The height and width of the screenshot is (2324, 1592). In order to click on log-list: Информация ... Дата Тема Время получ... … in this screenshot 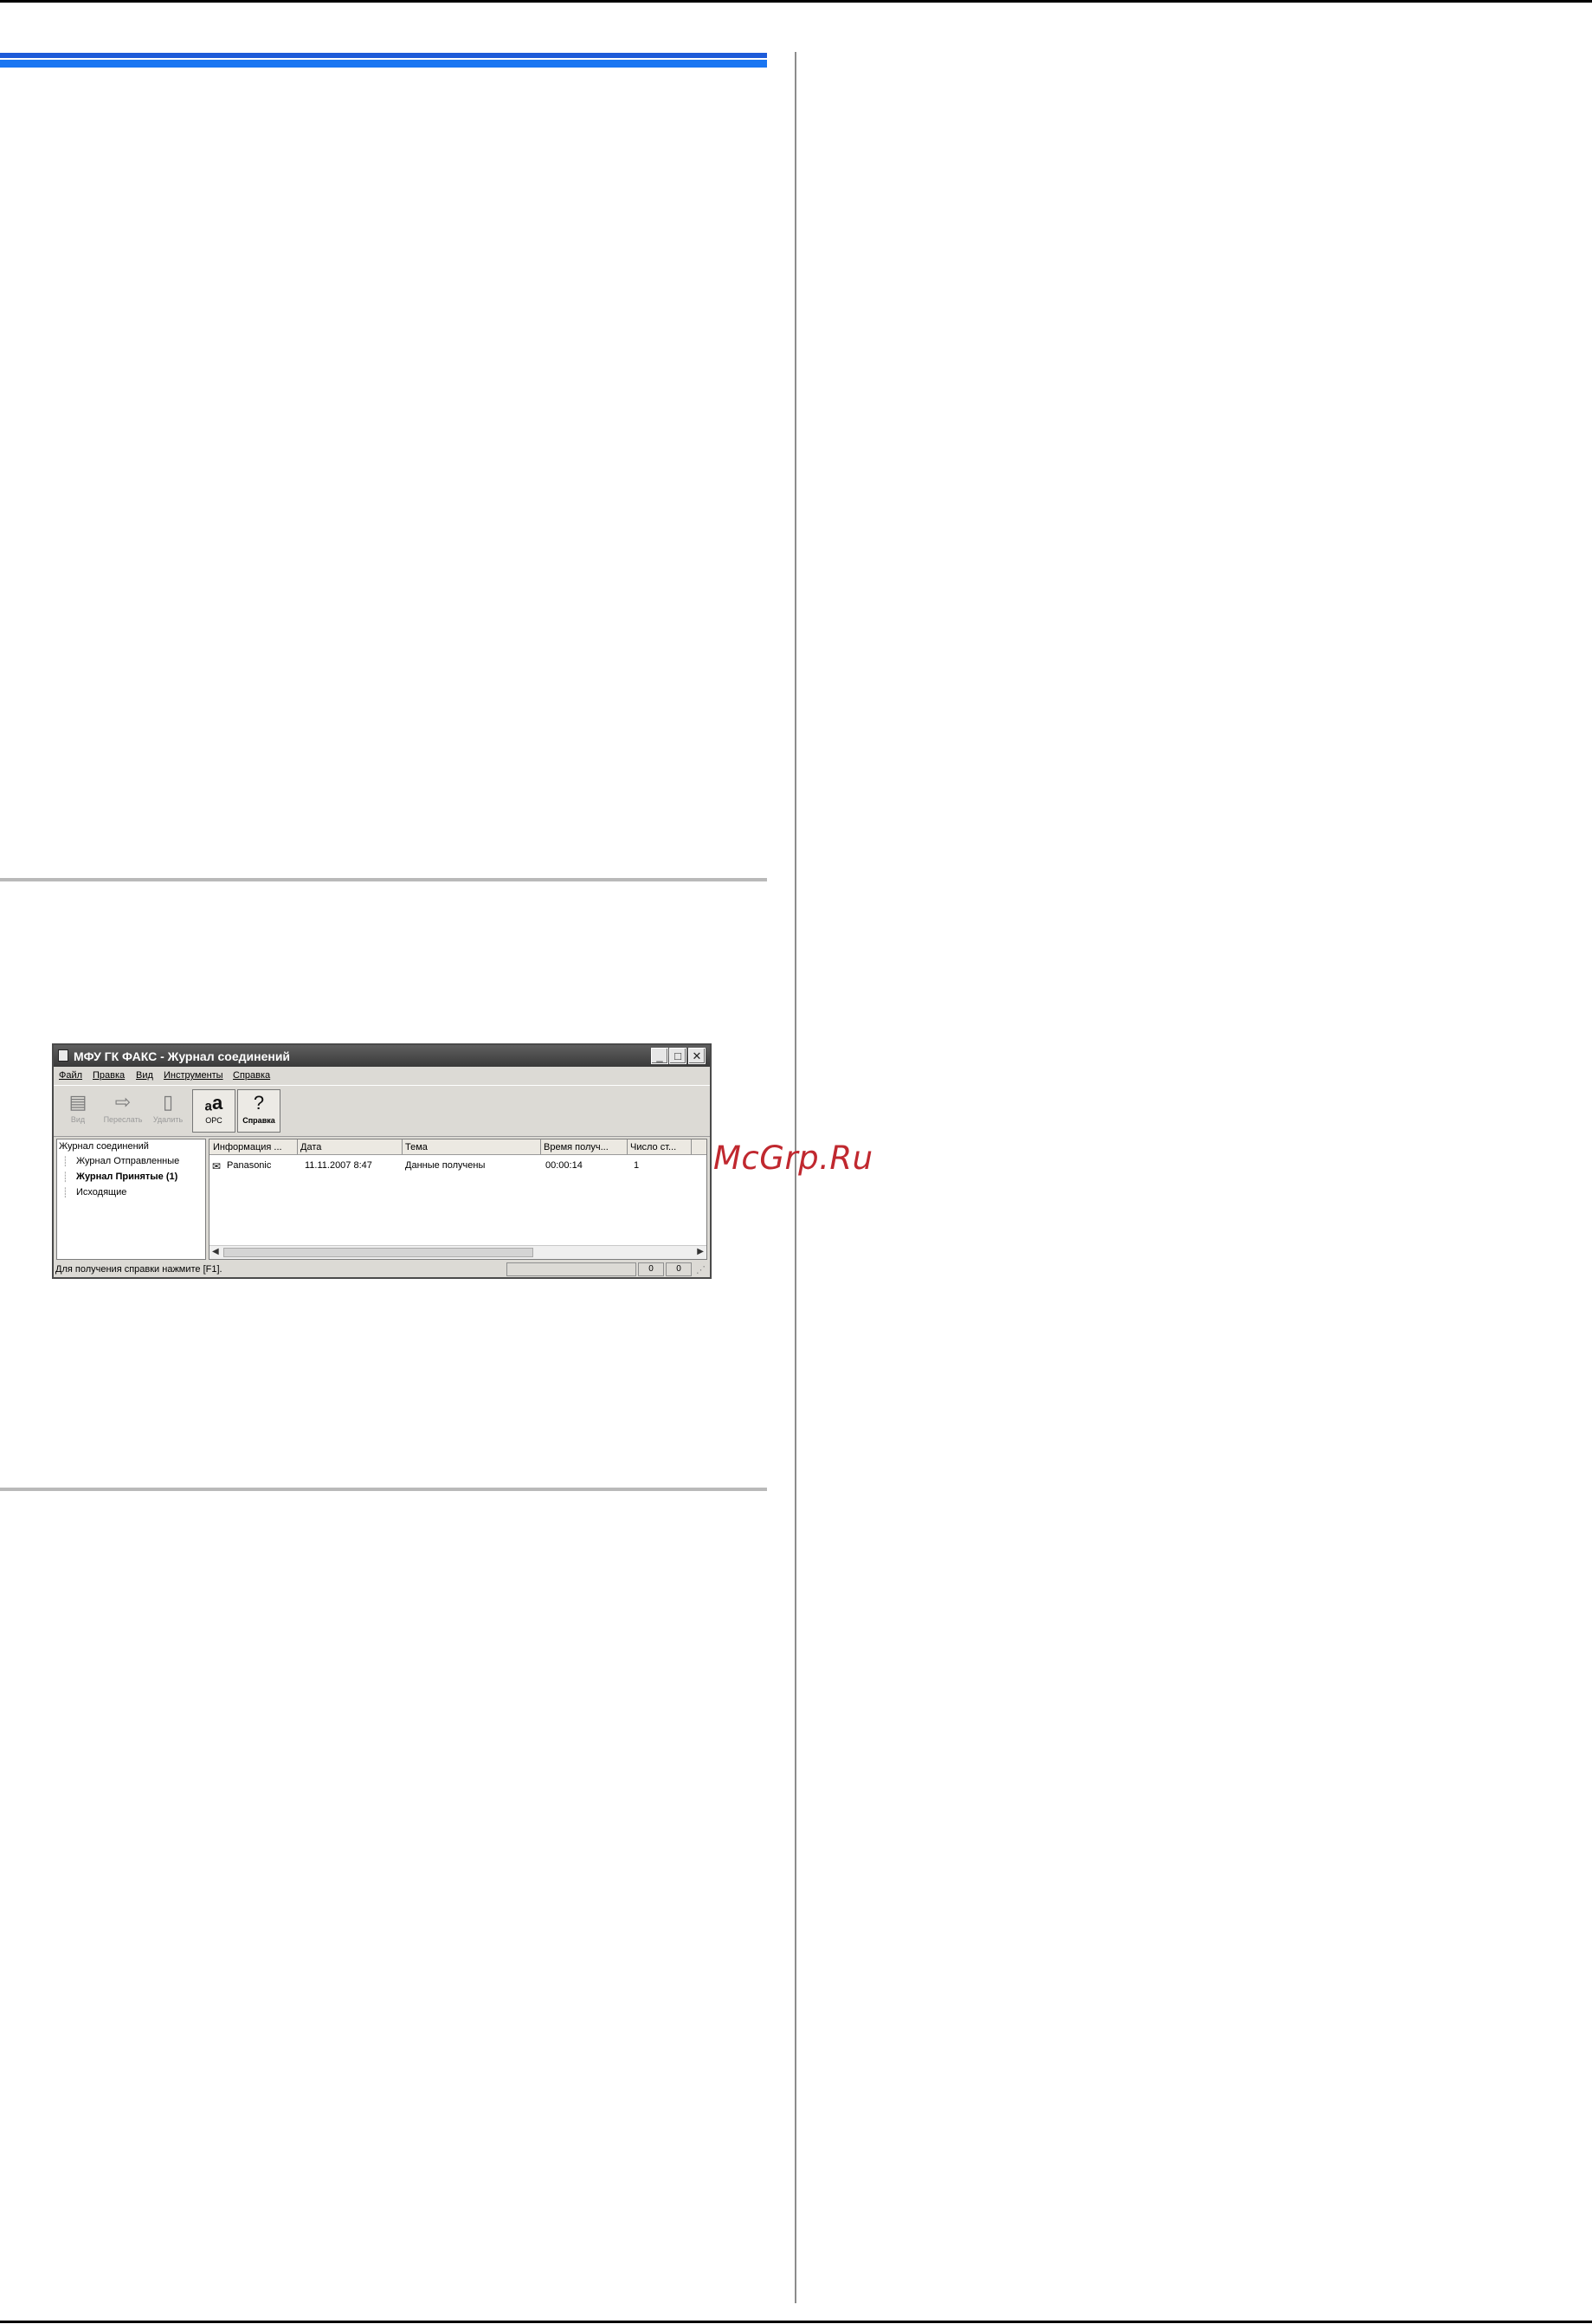, I will do `click(458, 1199)`.